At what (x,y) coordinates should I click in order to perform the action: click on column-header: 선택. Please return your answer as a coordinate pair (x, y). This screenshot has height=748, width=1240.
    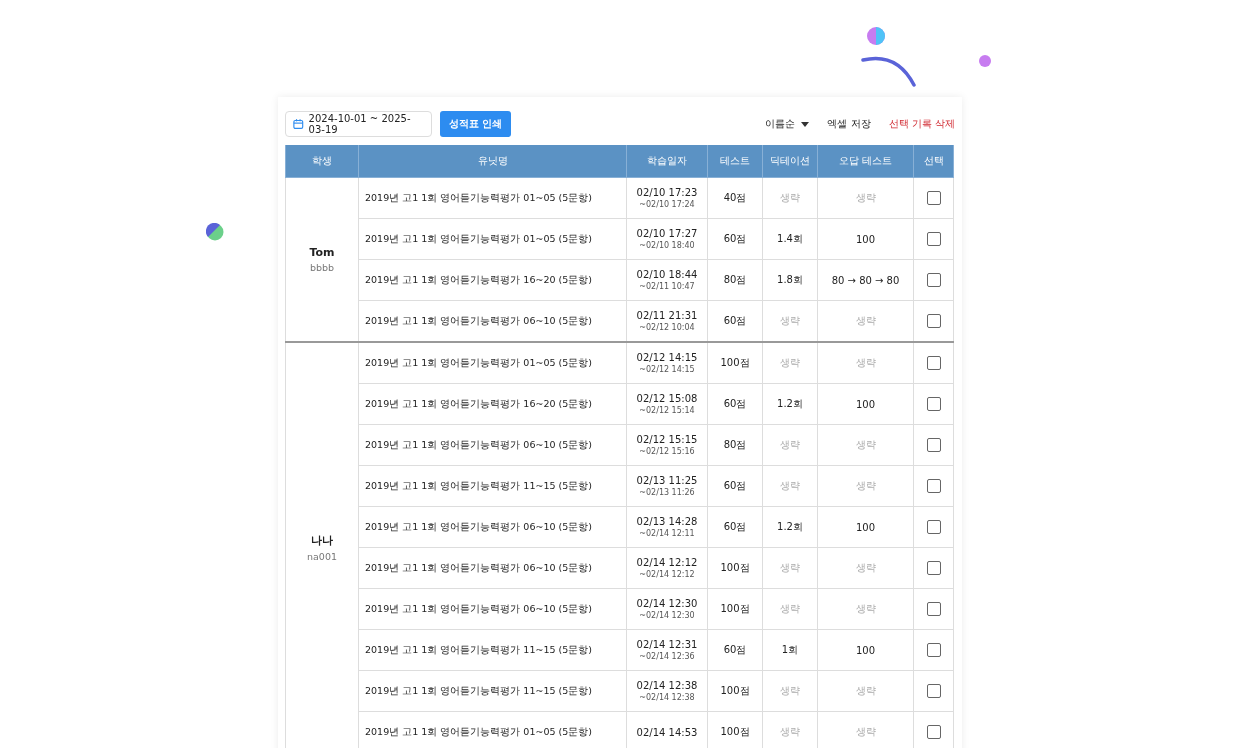
    Looking at the image, I should click on (933, 161).